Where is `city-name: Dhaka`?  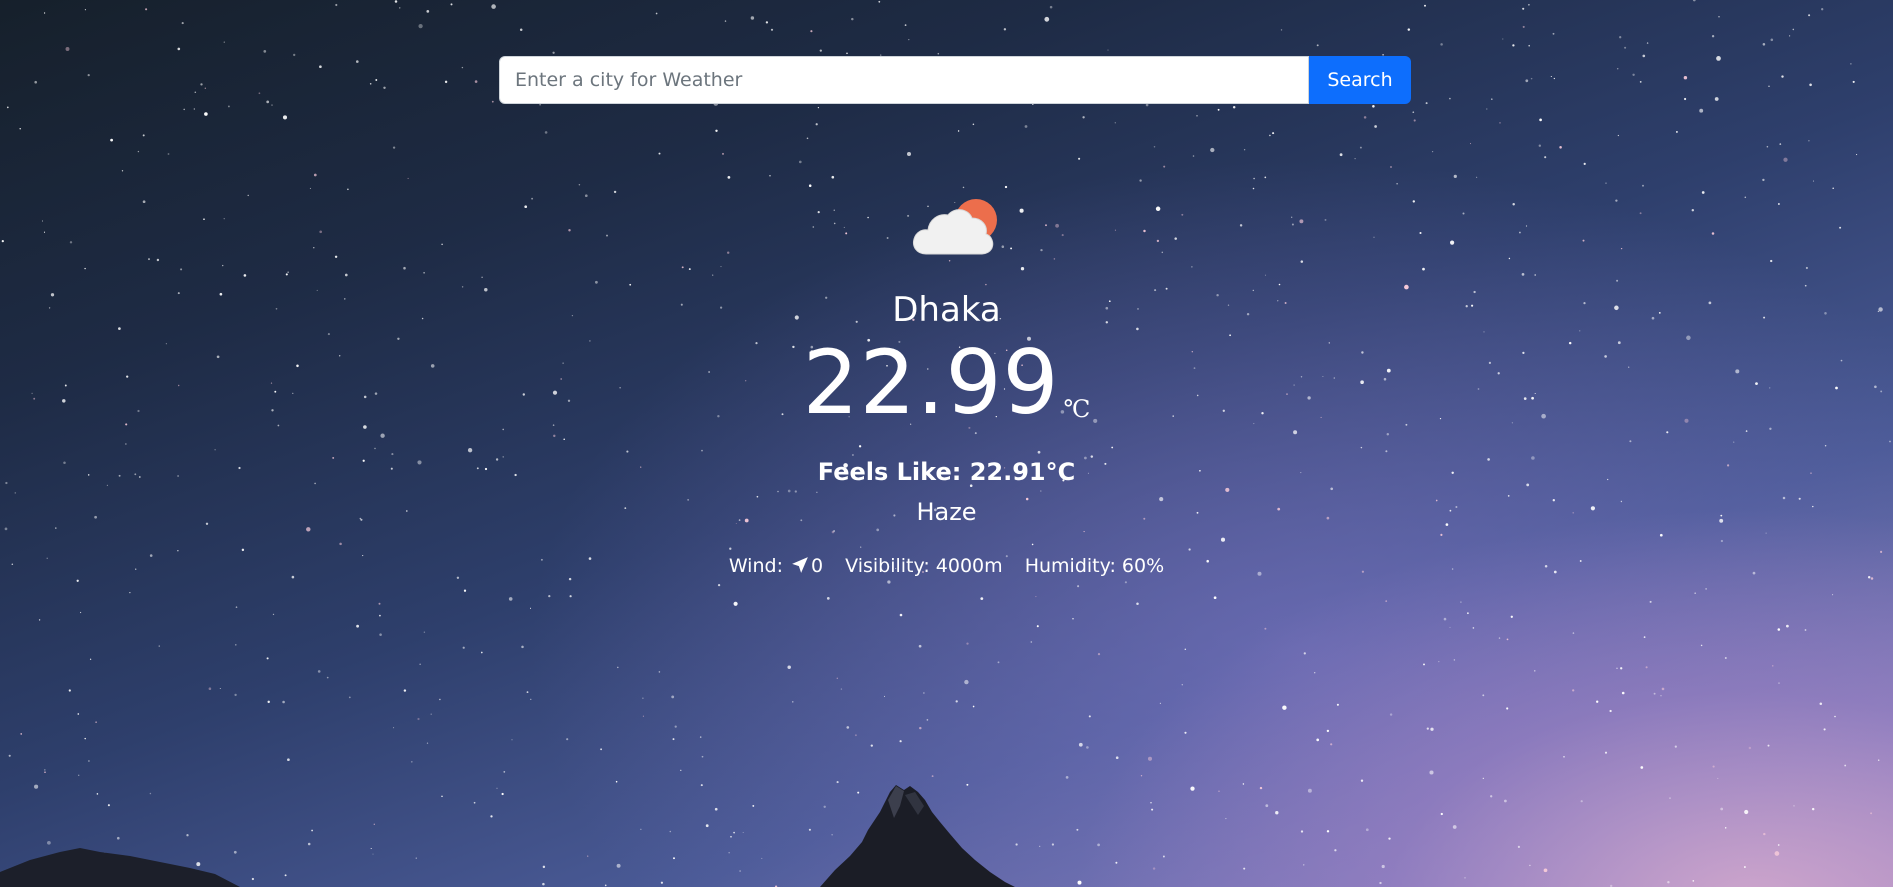 city-name: Dhaka is located at coordinates (946, 310).